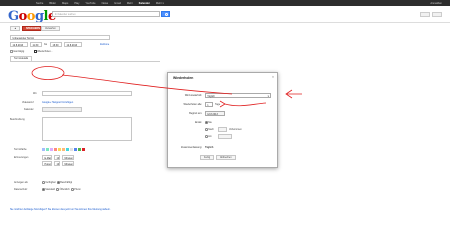 The height and width of the screenshot is (248, 450). What do you see at coordinates (73, 44) in the screenshot?
I see `end-date-input: 12.8.2013` at bounding box center [73, 44].